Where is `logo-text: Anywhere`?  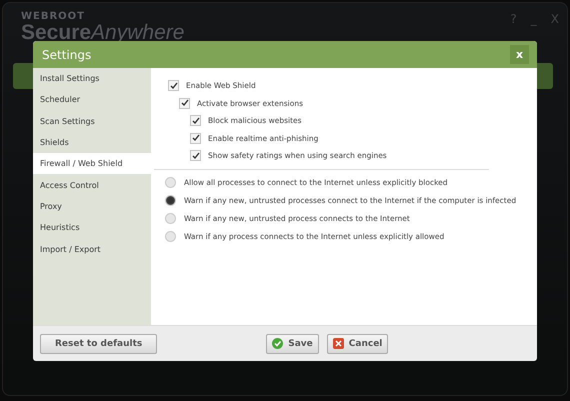 logo-text: Anywhere is located at coordinates (137, 33).